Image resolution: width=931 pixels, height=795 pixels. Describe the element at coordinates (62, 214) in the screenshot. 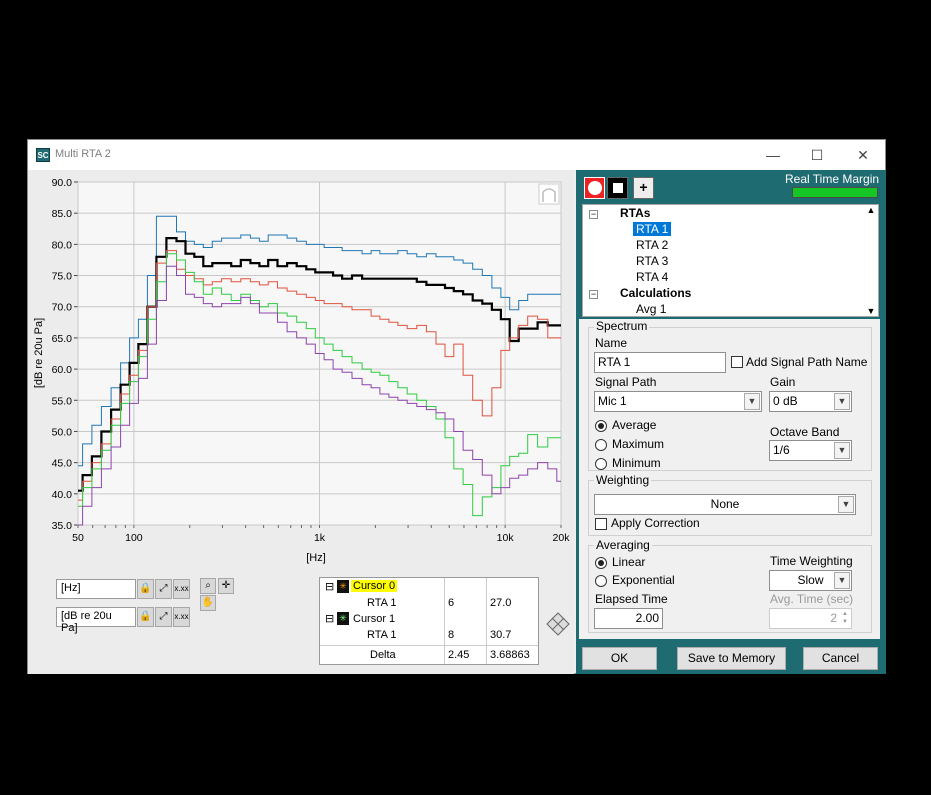

I see `y-tick-label: 85.0` at that location.